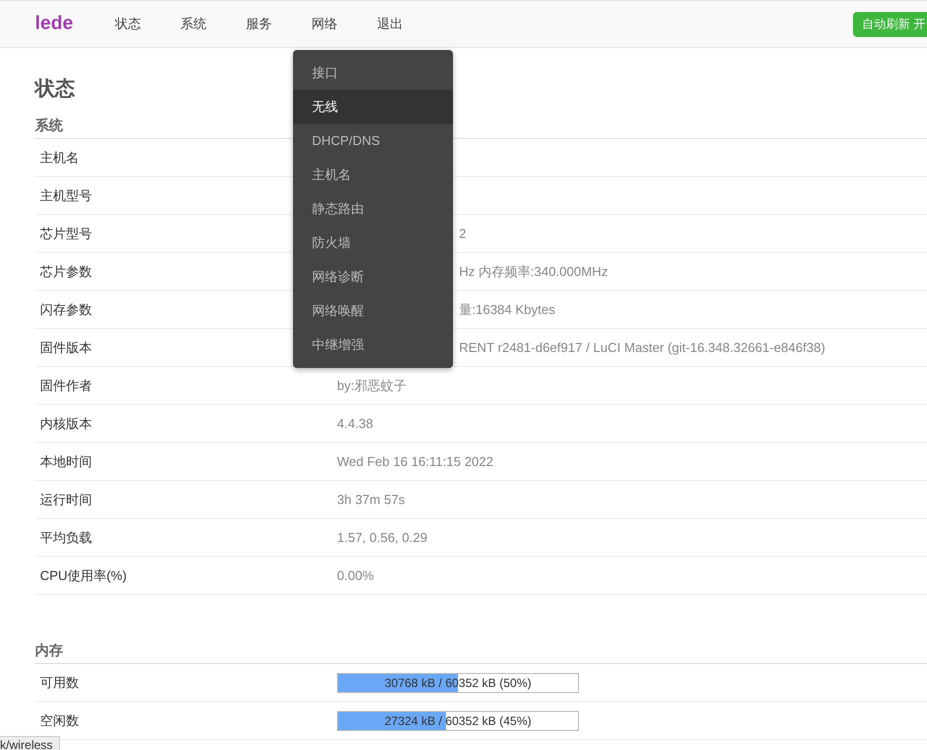  What do you see at coordinates (890, 24) in the screenshot?
I see `auto-refresh-button: 自动刷新 开` at bounding box center [890, 24].